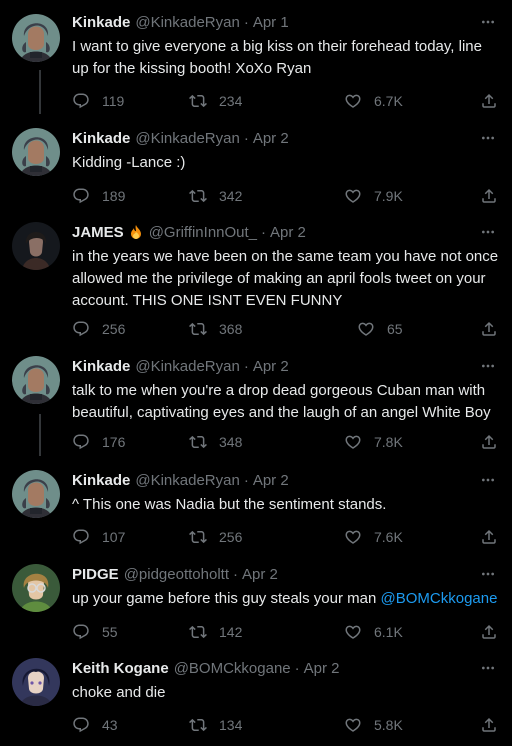 The height and width of the screenshot is (746, 512). I want to click on tweet-actions: 176 348 7.8K, so click(287, 442).